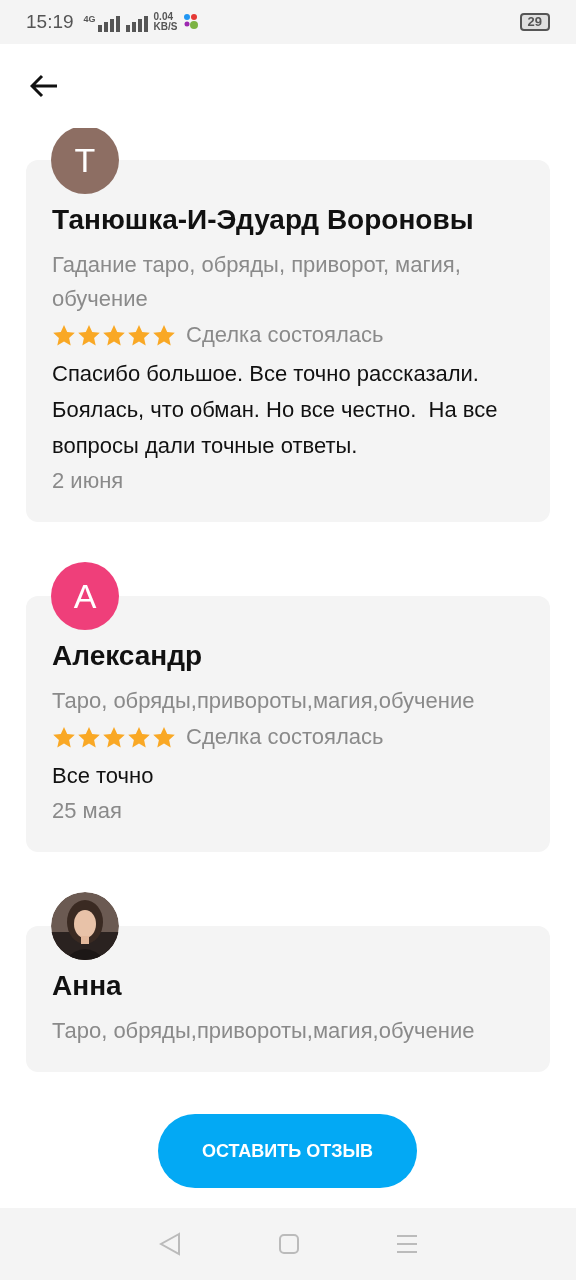 This screenshot has width=576, height=1280. I want to click on review-text: Все точно, so click(103, 776).